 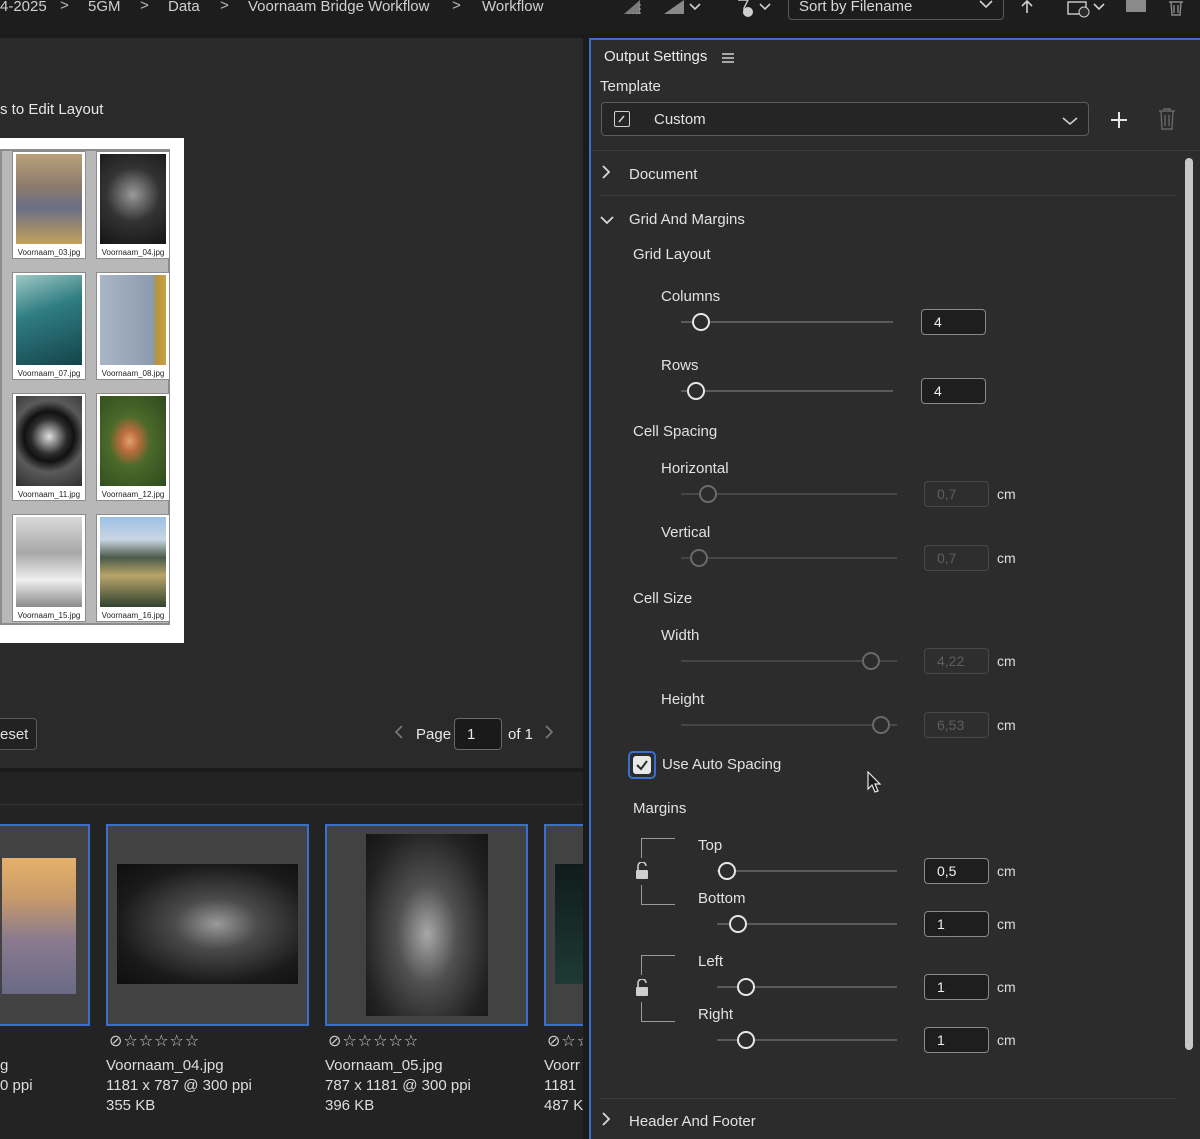 I want to click on cell-height-slider-track, so click(x=789, y=725).